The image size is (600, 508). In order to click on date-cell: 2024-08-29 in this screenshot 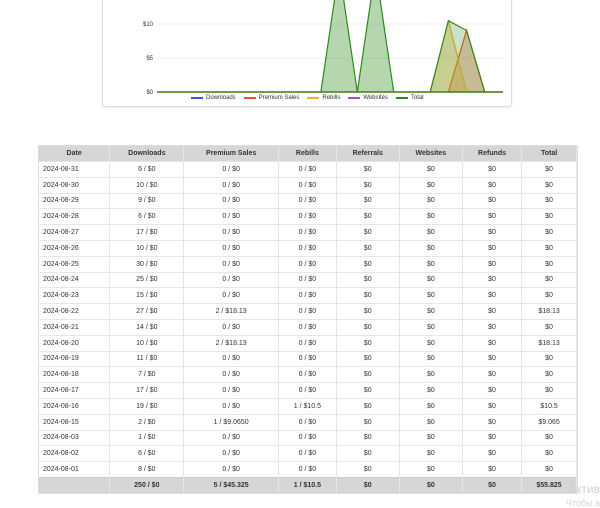, I will do `click(75, 200)`.